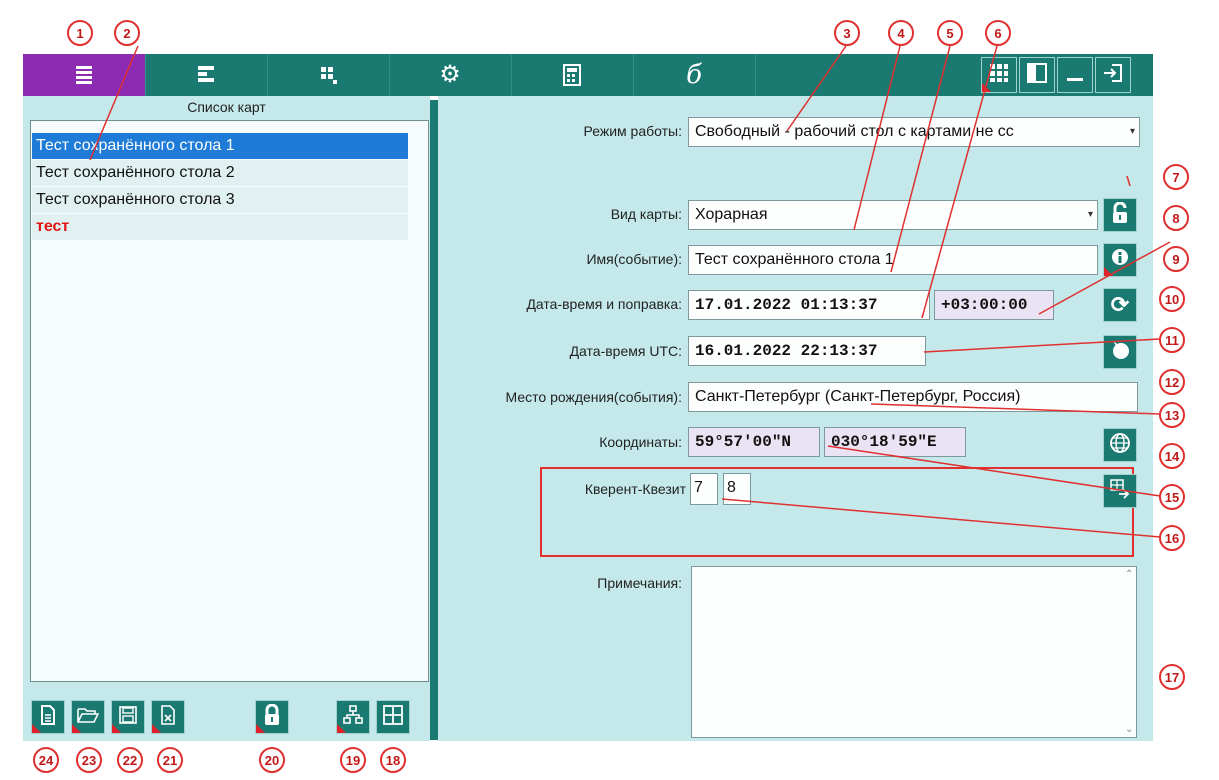 Image resolution: width=1219 pixels, height=780 pixels. What do you see at coordinates (80, 33) in the screenshot?
I see `callout-1: 1` at bounding box center [80, 33].